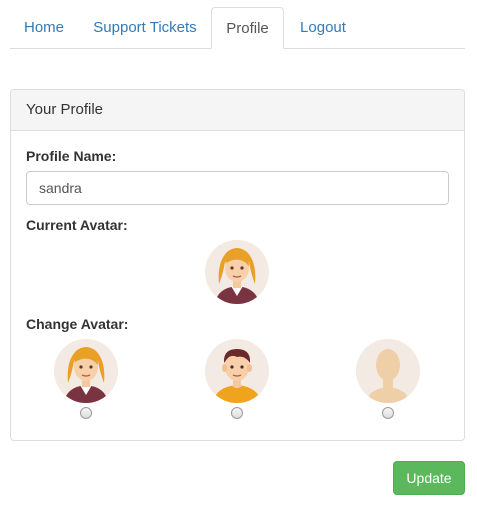  Describe the element at coordinates (237, 272) in the screenshot. I see `current-avatar-female-avatar-icon` at that location.